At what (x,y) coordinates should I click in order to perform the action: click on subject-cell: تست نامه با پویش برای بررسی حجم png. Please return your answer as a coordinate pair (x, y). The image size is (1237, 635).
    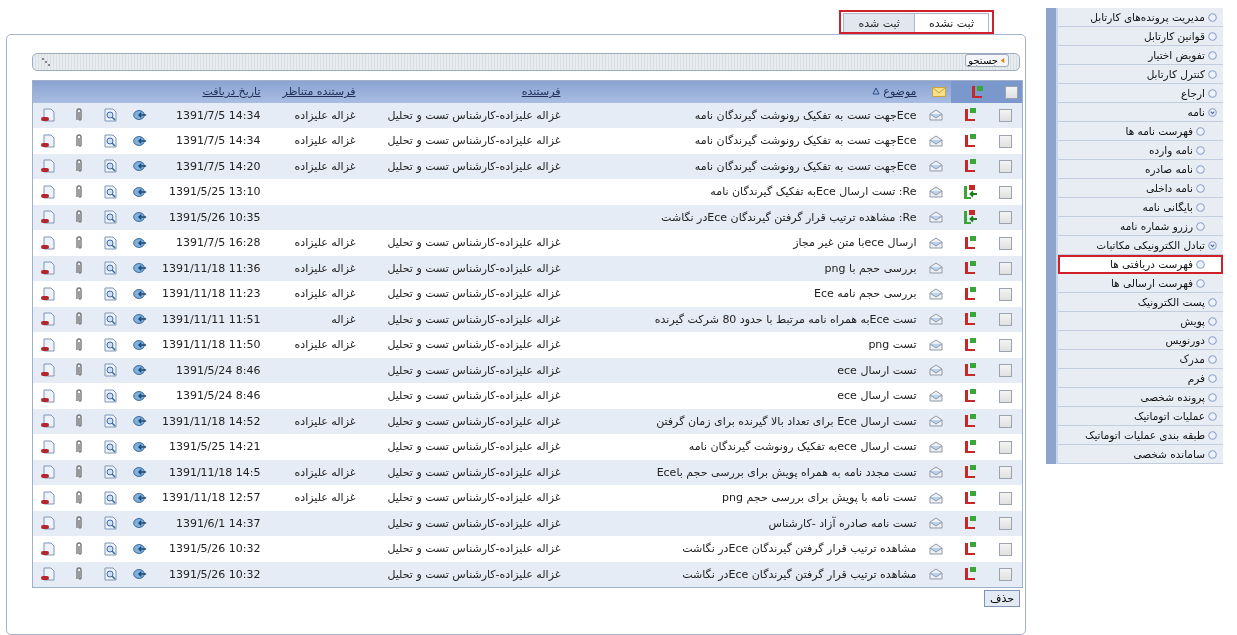
    Looking at the image, I should click on (742, 498).